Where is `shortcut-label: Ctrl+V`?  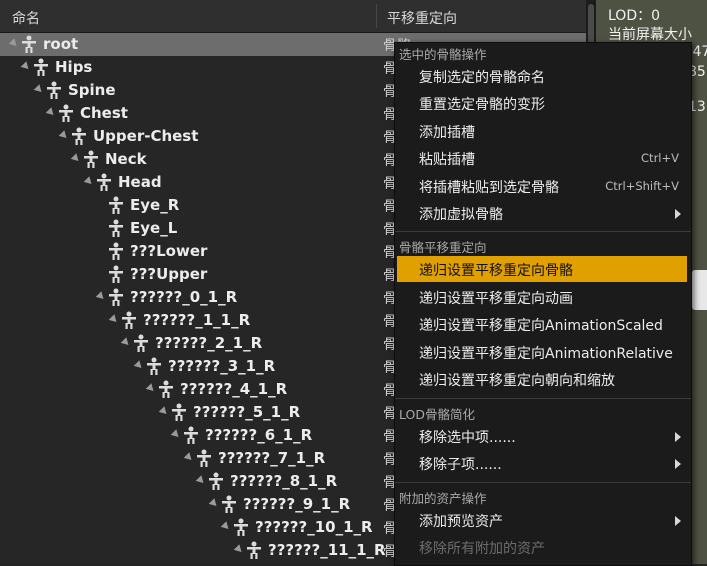
shortcut-label: Ctrl+V is located at coordinates (660, 158).